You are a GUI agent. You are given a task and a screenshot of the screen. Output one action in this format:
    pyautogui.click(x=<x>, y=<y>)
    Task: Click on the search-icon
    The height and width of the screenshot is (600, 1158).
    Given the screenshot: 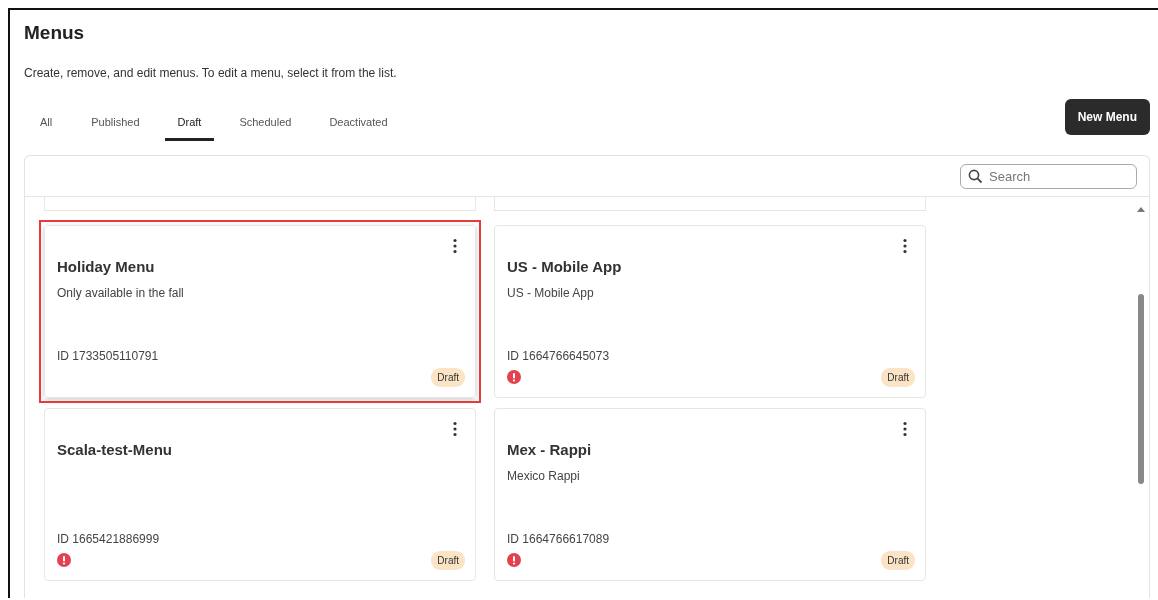 What is the action you would take?
    pyautogui.click(x=975, y=176)
    